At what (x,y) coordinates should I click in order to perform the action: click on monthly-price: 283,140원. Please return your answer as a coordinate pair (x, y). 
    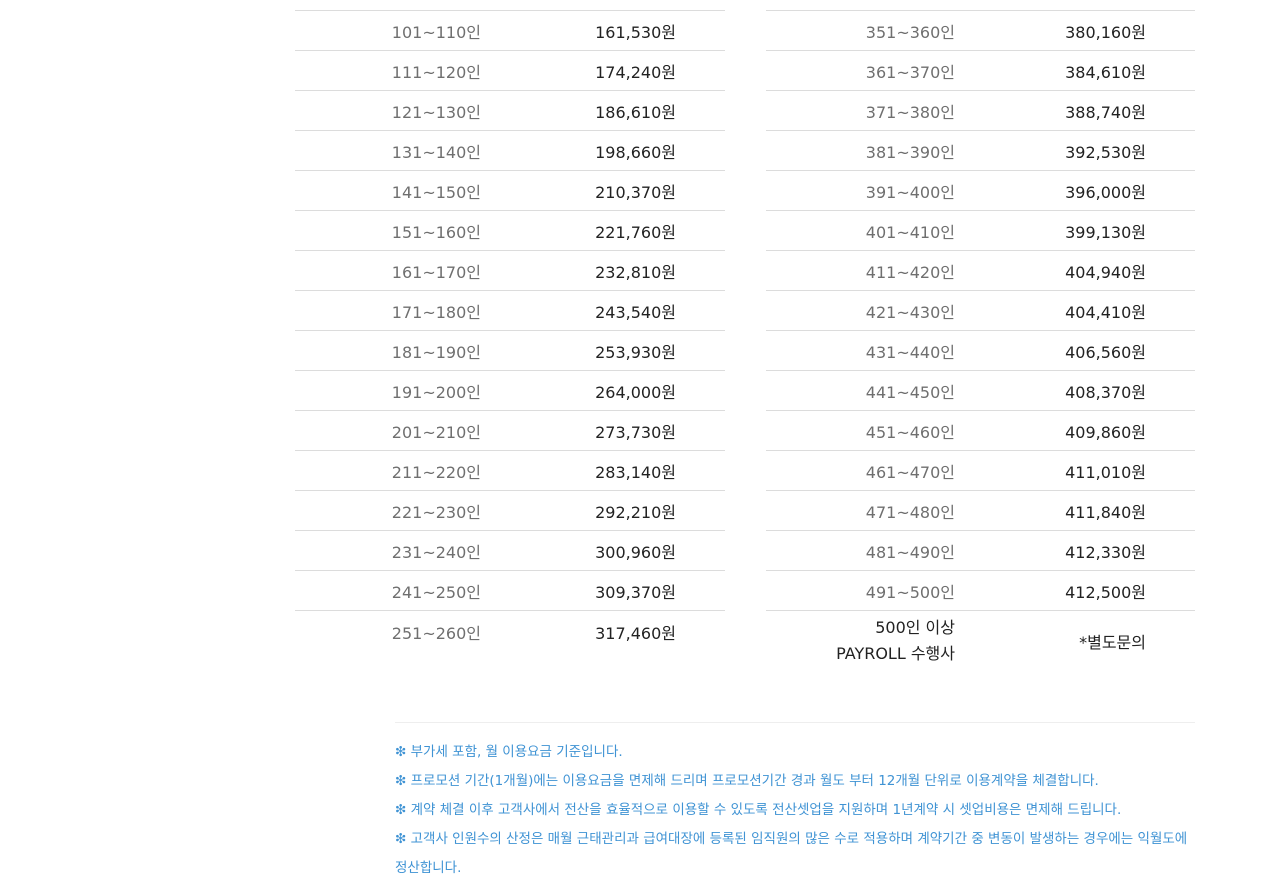
    Looking at the image, I should click on (603, 470).